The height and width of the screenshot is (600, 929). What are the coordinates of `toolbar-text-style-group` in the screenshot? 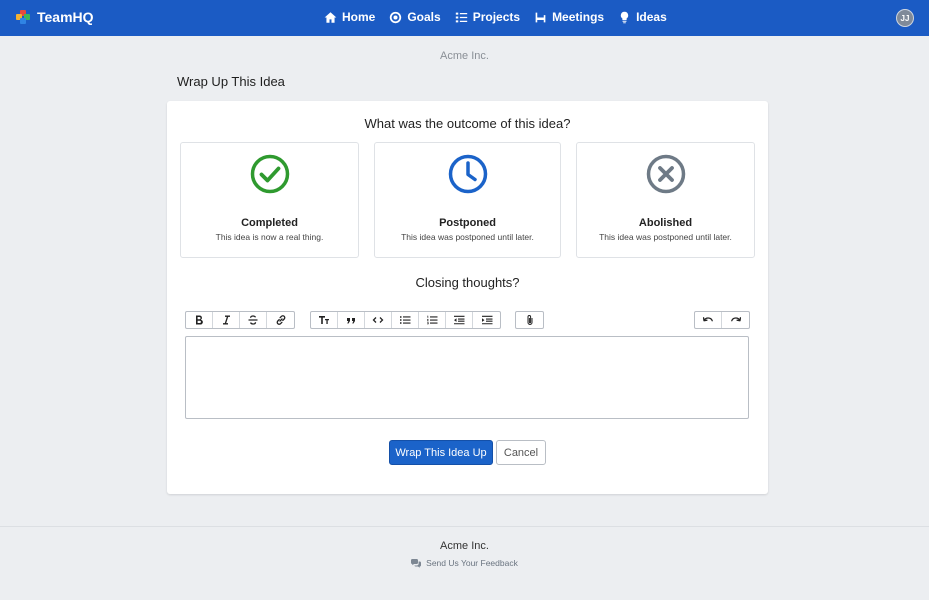 It's located at (240, 320).